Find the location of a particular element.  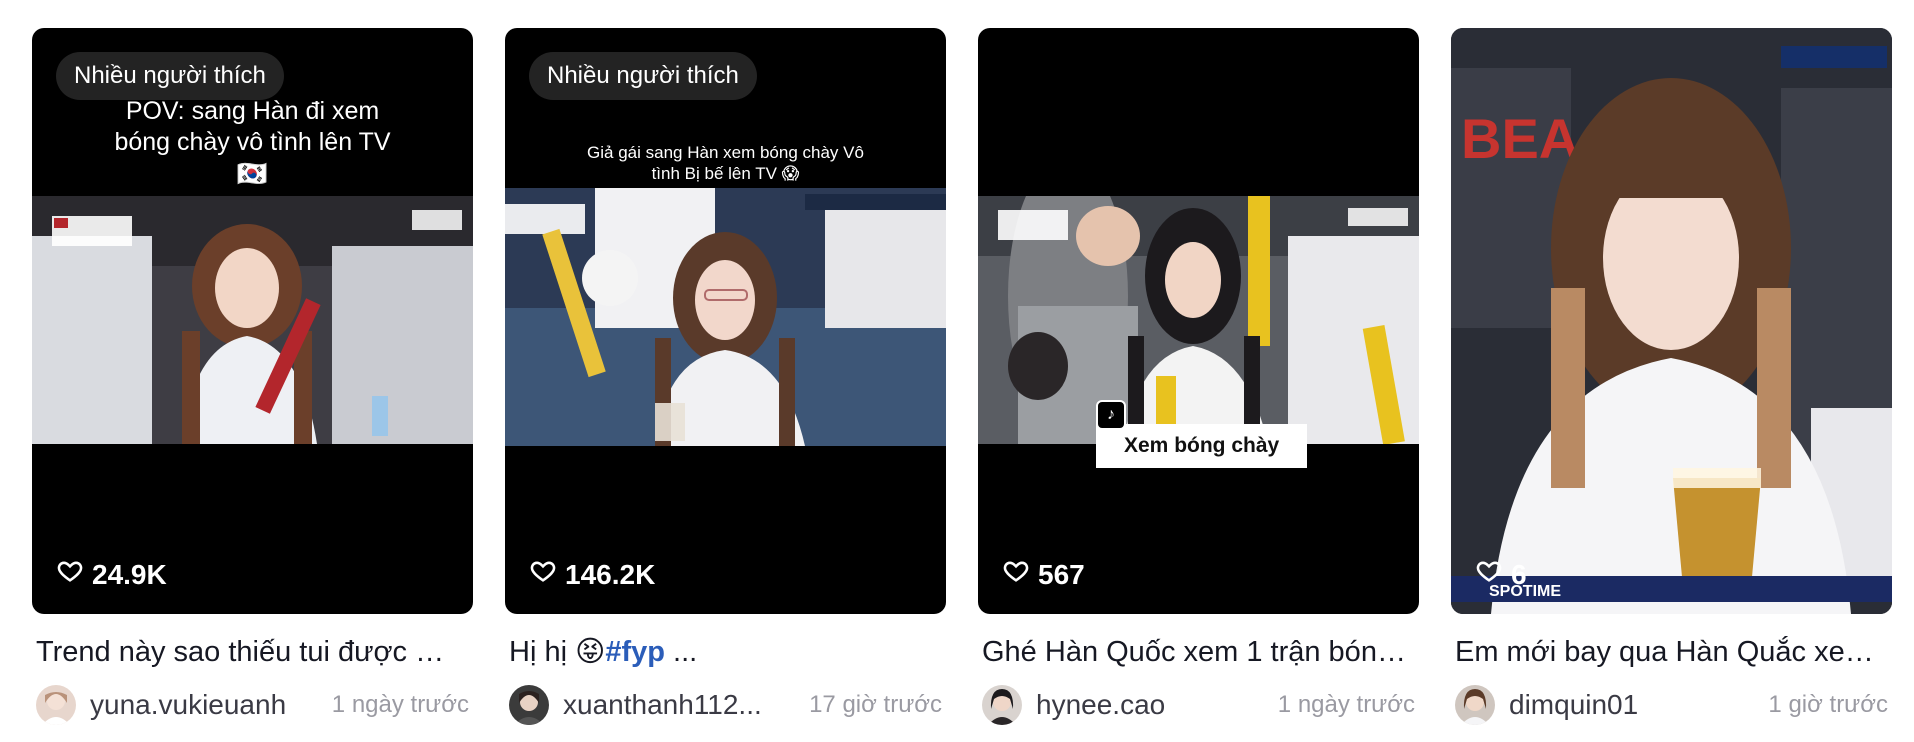

likes-count: 6 is located at coordinates (1501, 574).